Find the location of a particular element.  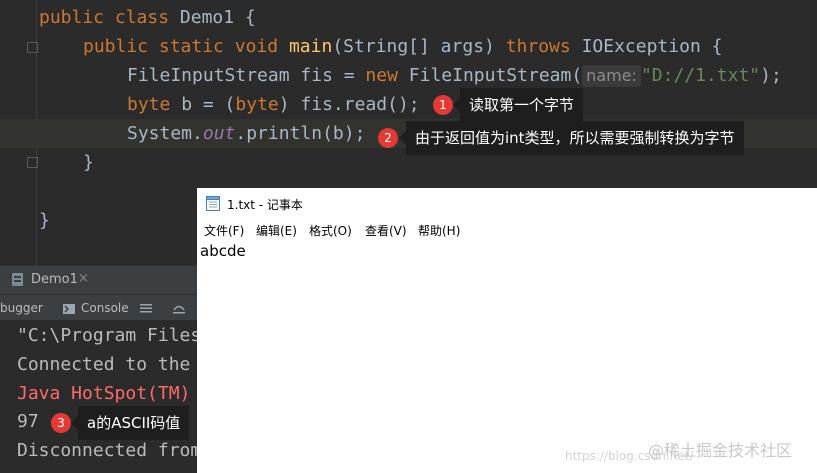

menu-view: 查看(V) is located at coordinates (386, 230).